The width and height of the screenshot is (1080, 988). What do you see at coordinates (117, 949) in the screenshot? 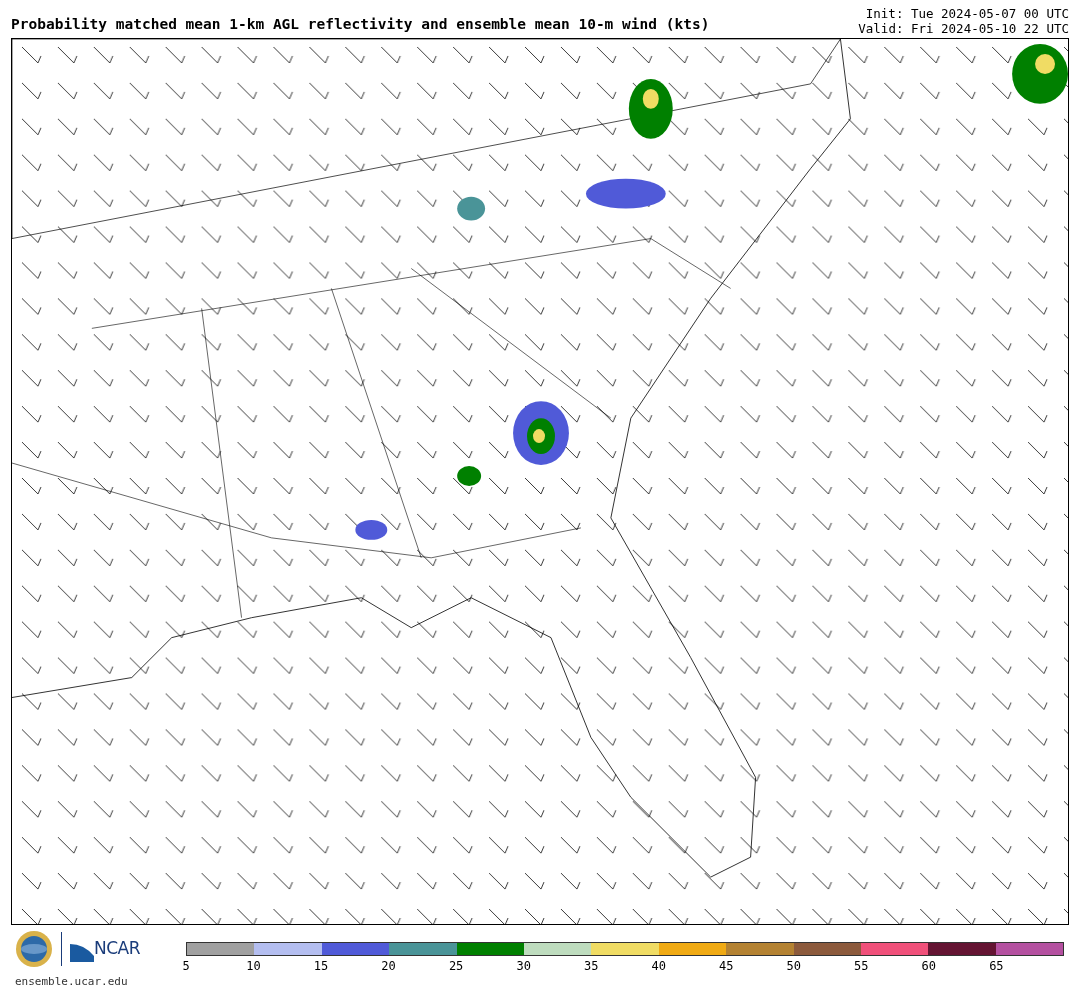
I see `logo-text: NCAR` at bounding box center [117, 949].